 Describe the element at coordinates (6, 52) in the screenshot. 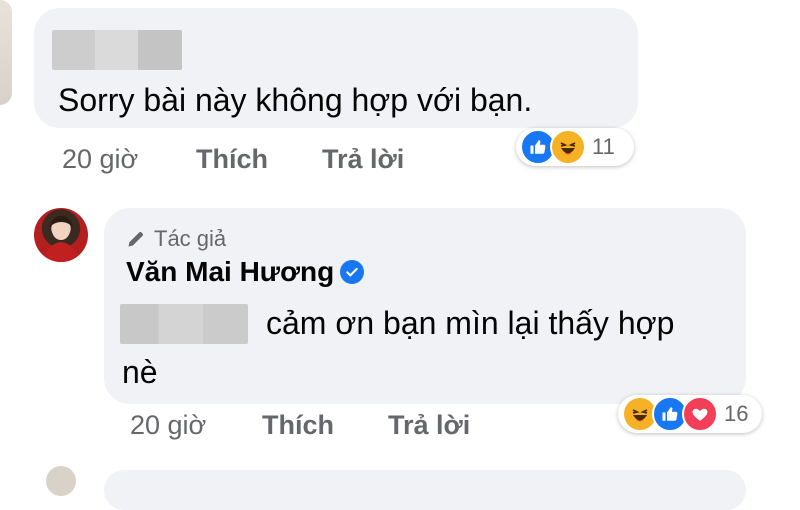

I see `commenter-avatar` at that location.